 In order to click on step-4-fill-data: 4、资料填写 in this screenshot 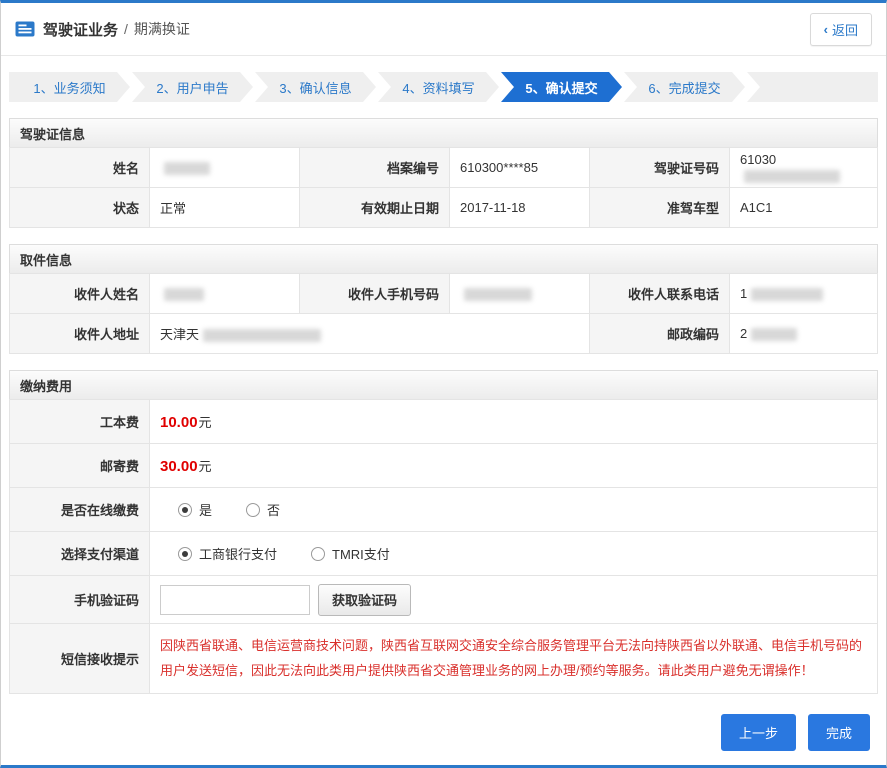, I will do `click(438, 87)`.